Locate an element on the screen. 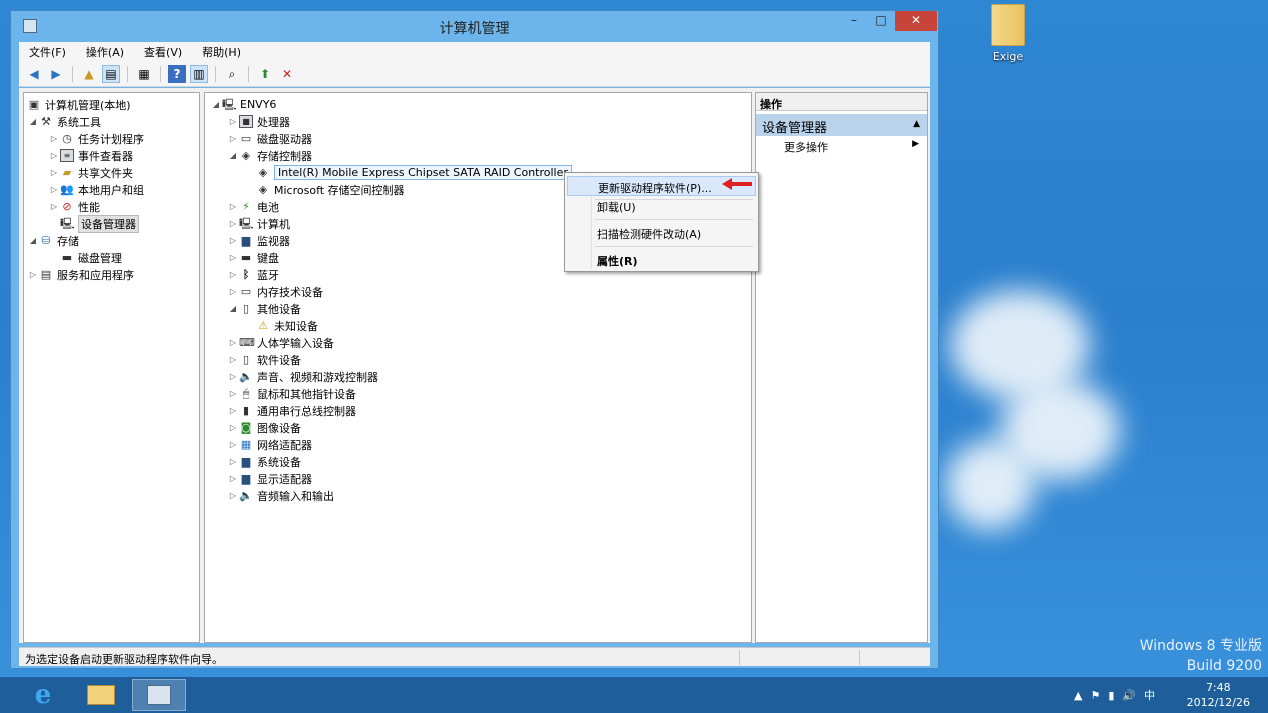  forward-icon: ▶ is located at coordinates (56, 74).